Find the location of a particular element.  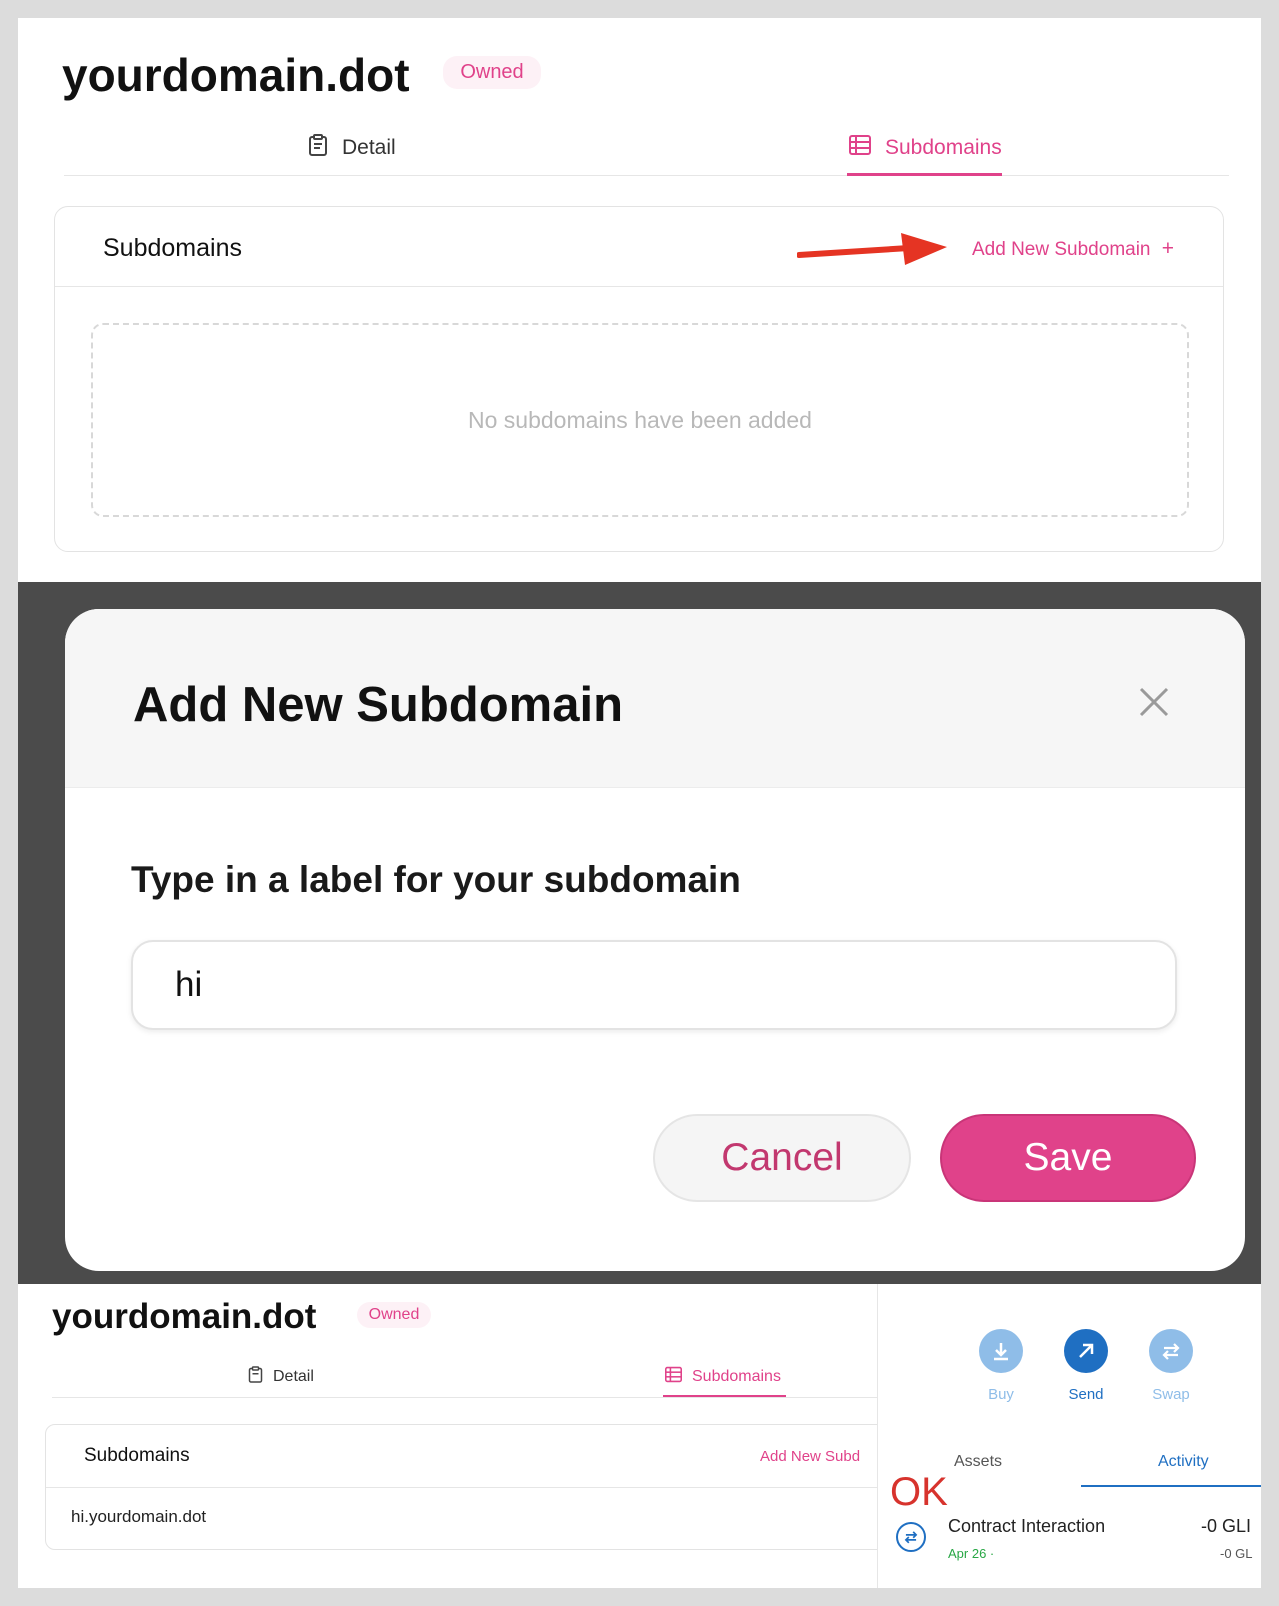

owned-badge: Owned is located at coordinates (492, 72).